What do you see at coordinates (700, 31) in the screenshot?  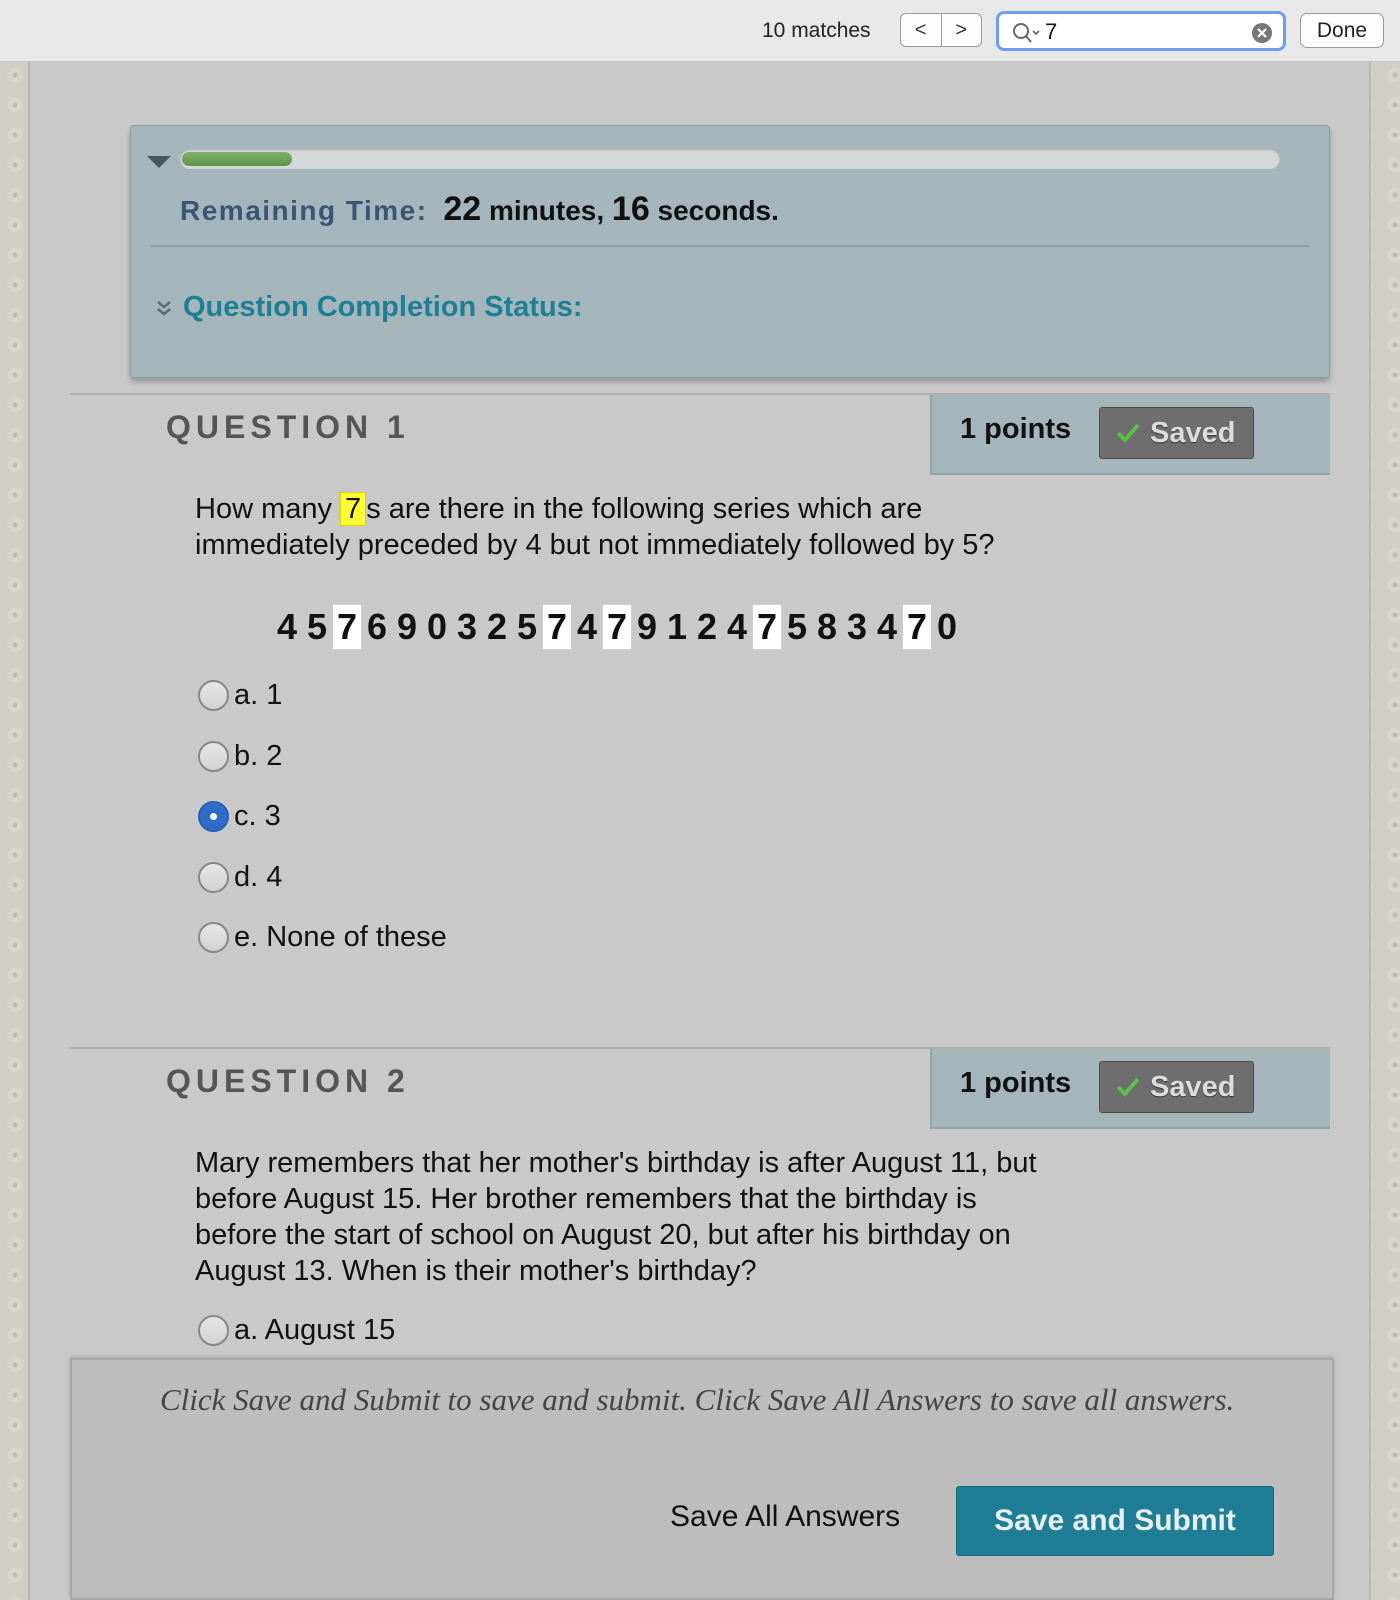 I see `find-bar: 10 matches < > Done` at bounding box center [700, 31].